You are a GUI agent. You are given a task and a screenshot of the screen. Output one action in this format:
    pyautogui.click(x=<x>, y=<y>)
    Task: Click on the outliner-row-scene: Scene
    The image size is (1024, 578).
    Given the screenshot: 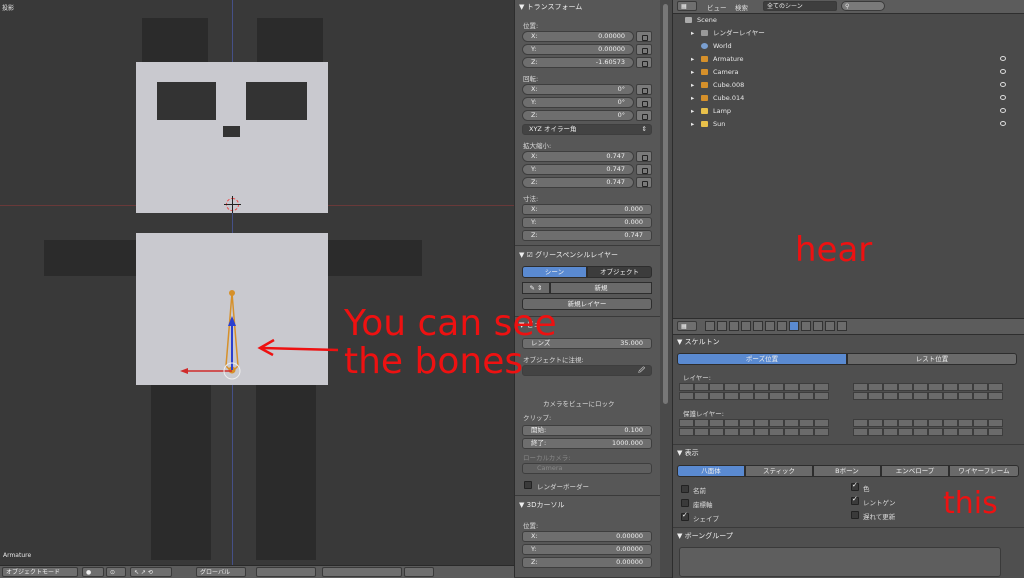 What is the action you would take?
    pyautogui.click(x=848, y=20)
    